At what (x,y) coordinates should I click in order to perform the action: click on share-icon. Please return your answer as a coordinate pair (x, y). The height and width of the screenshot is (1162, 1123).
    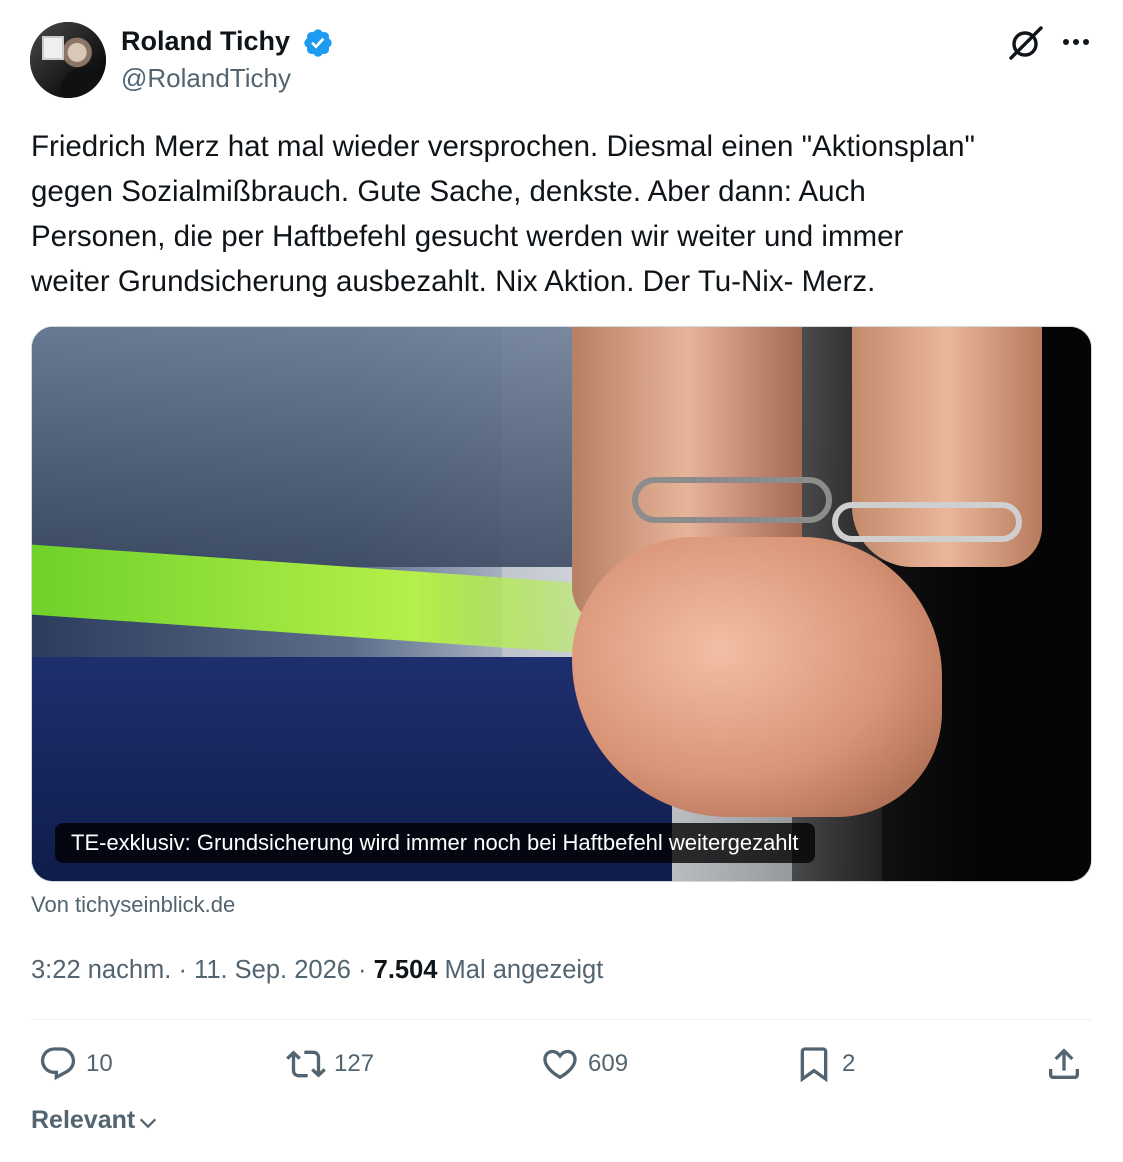
    Looking at the image, I should click on (1064, 1063).